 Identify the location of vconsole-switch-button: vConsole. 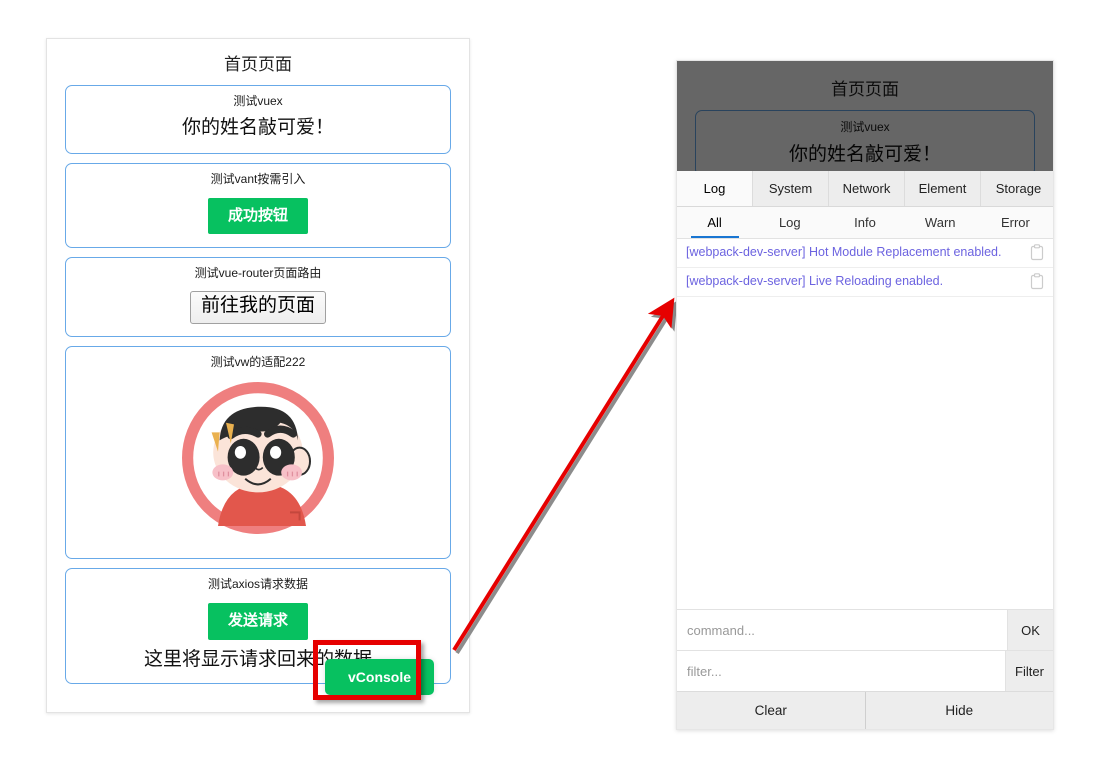
(380, 677).